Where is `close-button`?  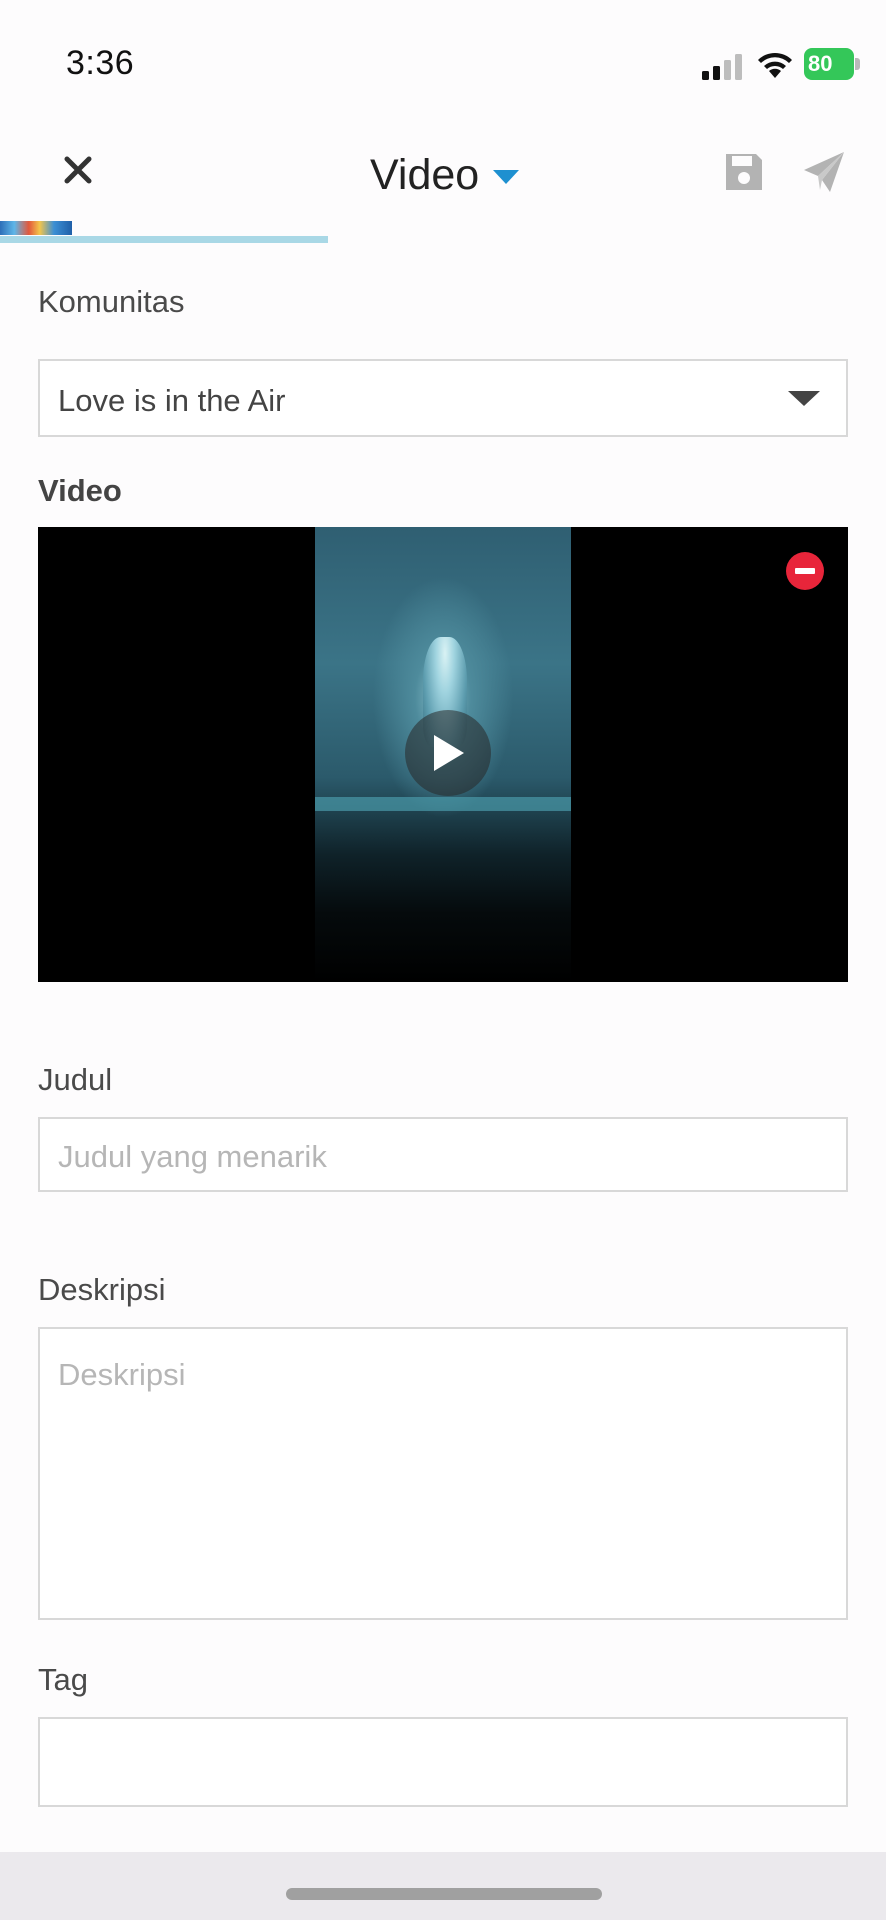 close-button is located at coordinates (78, 170).